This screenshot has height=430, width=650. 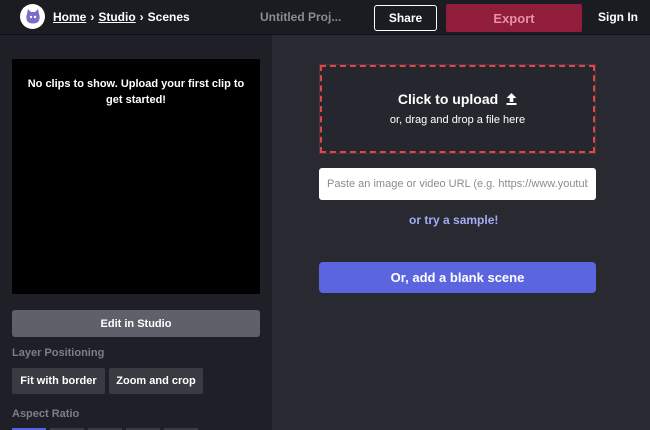 I want to click on breadcrumb: Home › Studio › Scenes, so click(x=121, y=17).